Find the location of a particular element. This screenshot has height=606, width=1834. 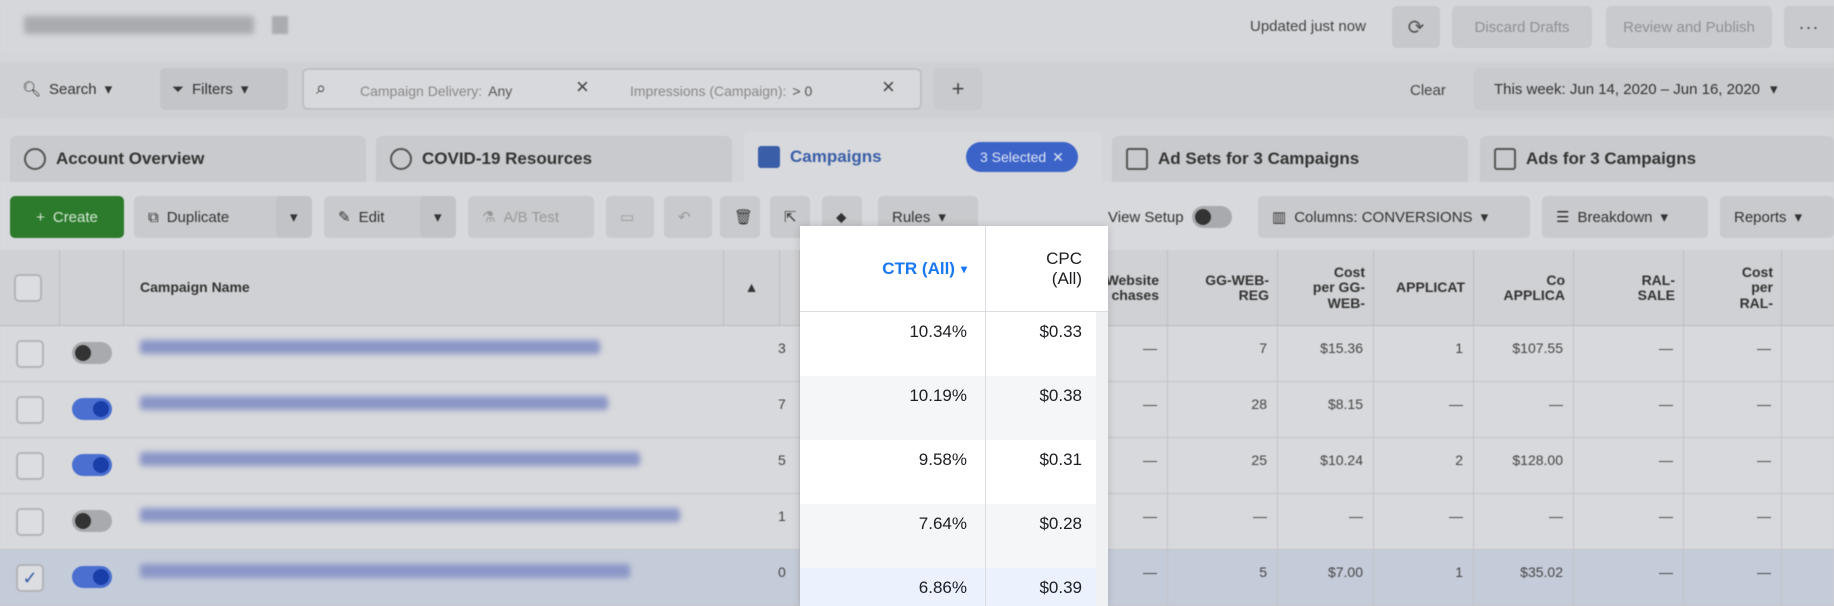

view-setup-toggle: View Setup is located at coordinates (1175, 217).